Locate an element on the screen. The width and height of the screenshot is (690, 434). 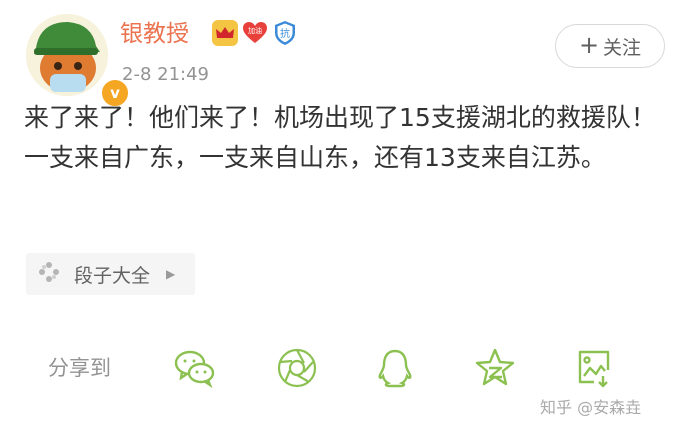
shield-badge-text: 抗 is located at coordinates (285, 33).